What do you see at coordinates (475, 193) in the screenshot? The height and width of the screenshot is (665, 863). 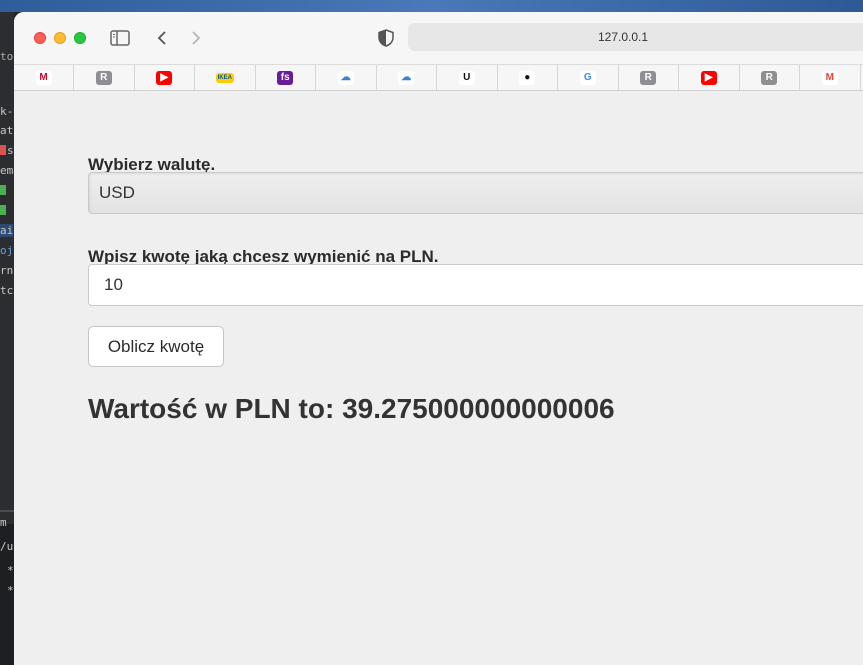 I see `currency-select: USD` at bounding box center [475, 193].